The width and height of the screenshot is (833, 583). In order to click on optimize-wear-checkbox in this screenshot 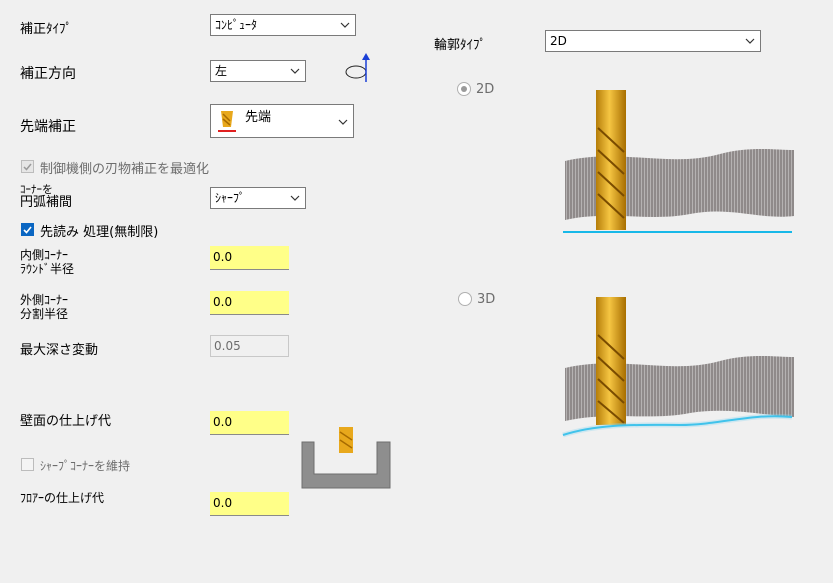, I will do `click(27, 166)`.